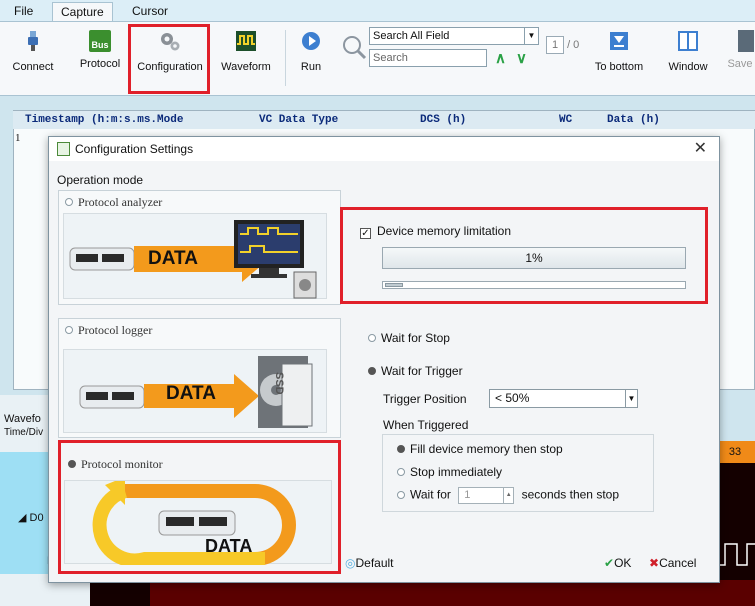  Describe the element at coordinates (609, 563) in the screenshot. I see `check-icon: ✔` at that location.